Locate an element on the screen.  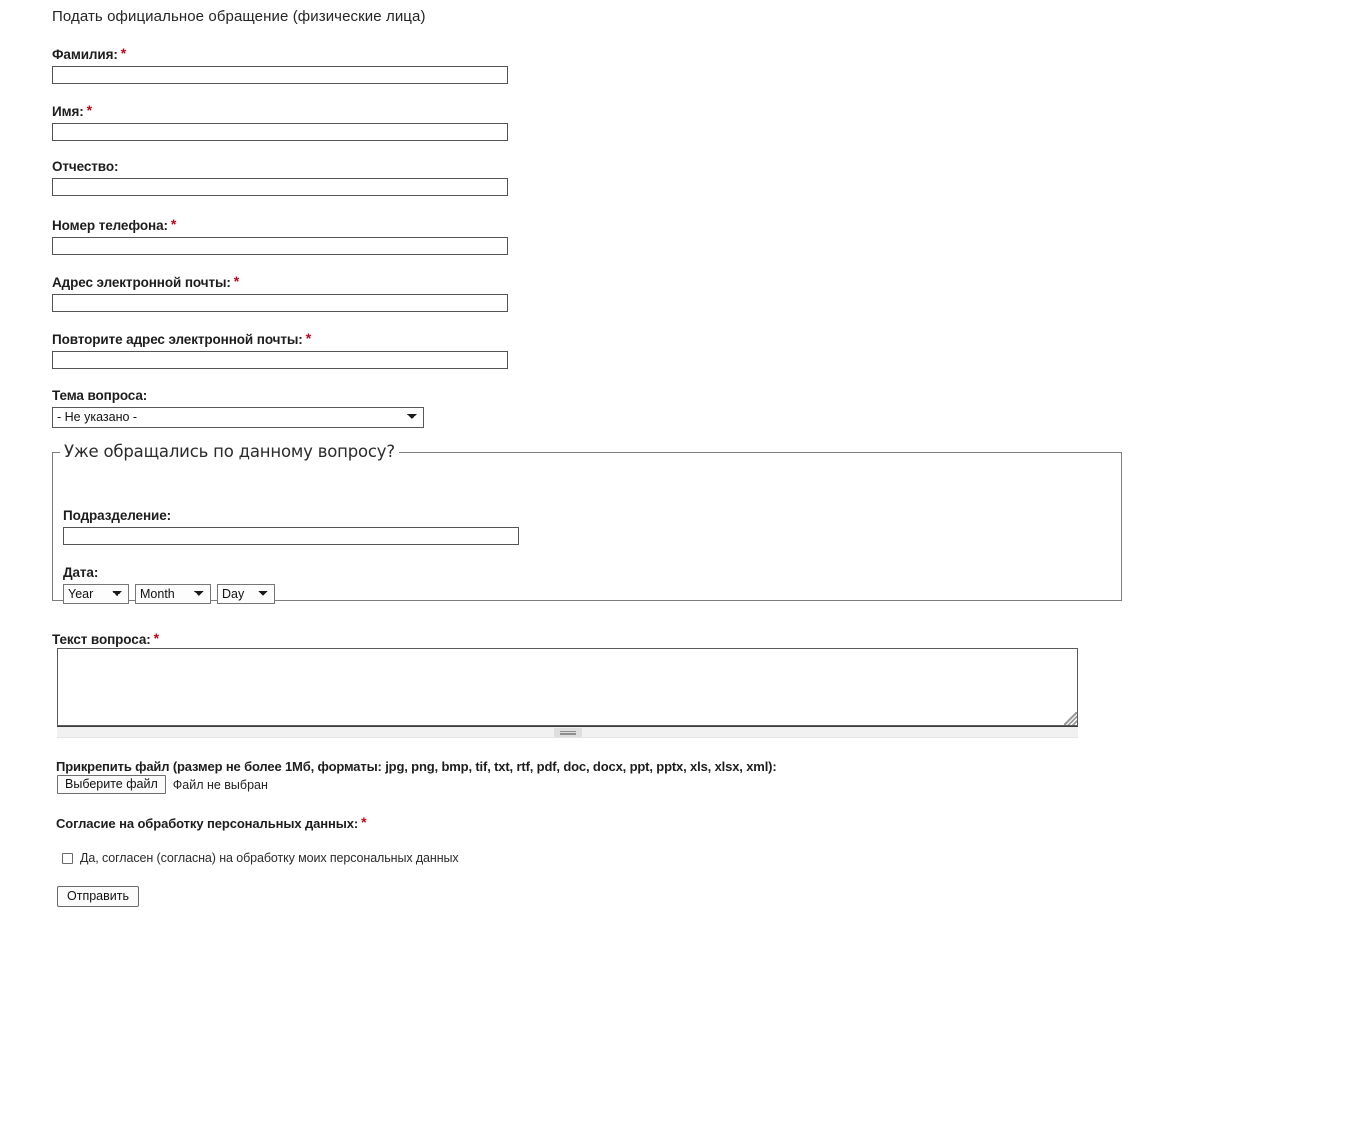
field-email-repeat: Повторите адрес электронной почты: * is located at coordinates (280, 349).